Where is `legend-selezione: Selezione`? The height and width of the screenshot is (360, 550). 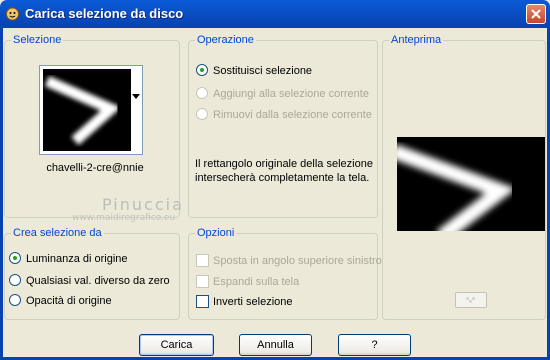
legend-selezione: Selezione is located at coordinates (37, 40).